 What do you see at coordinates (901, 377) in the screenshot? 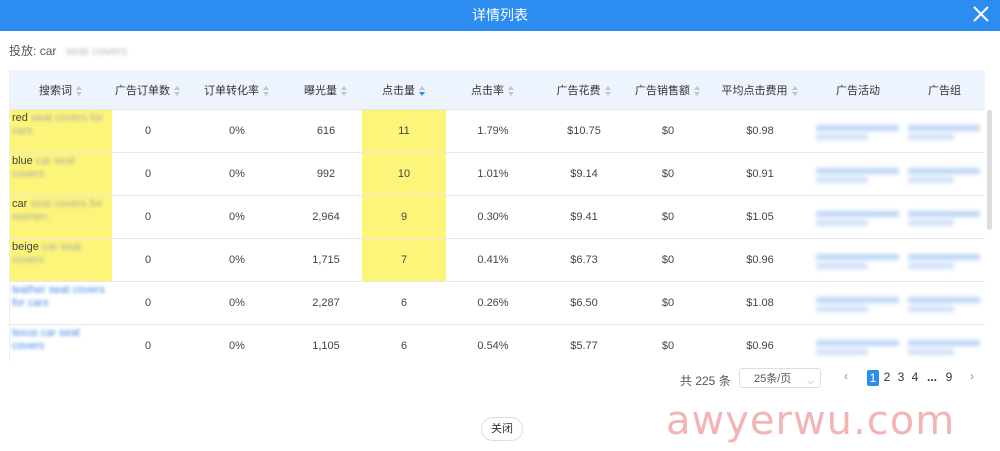
I see `page-3: 3` at bounding box center [901, 377].